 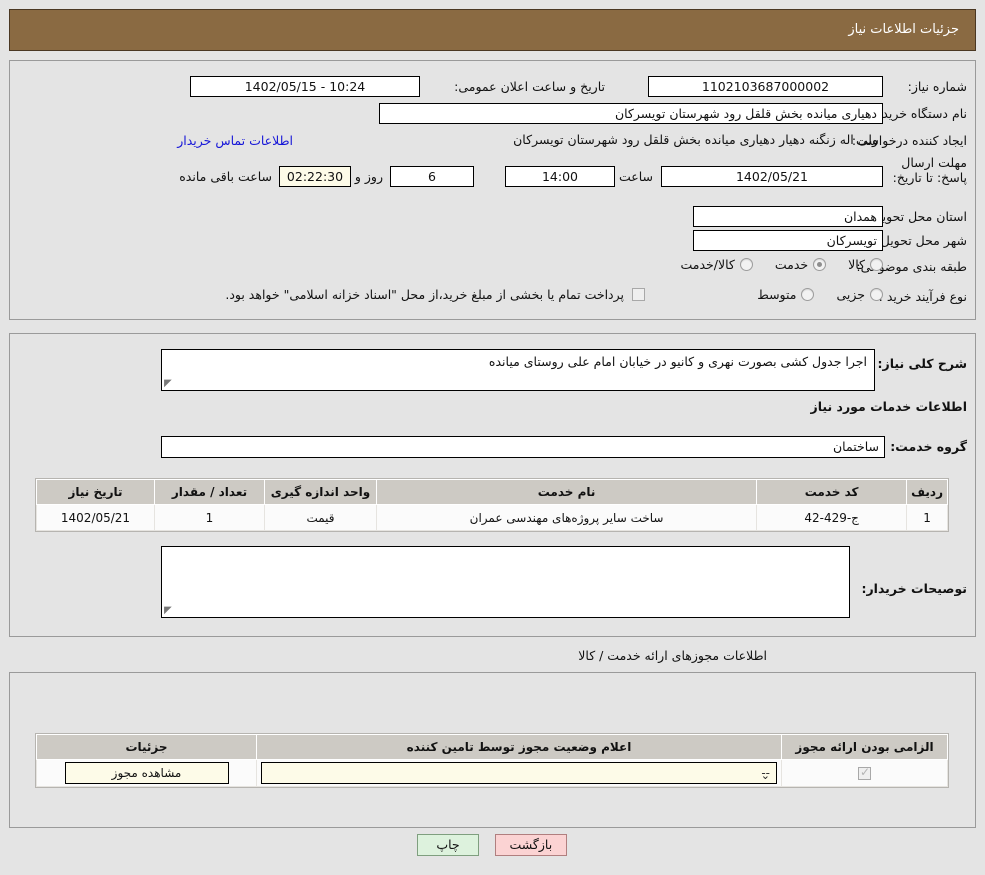 I want to click on radio-category-khedmat-label: خدمت, so click(x=791, y=264).